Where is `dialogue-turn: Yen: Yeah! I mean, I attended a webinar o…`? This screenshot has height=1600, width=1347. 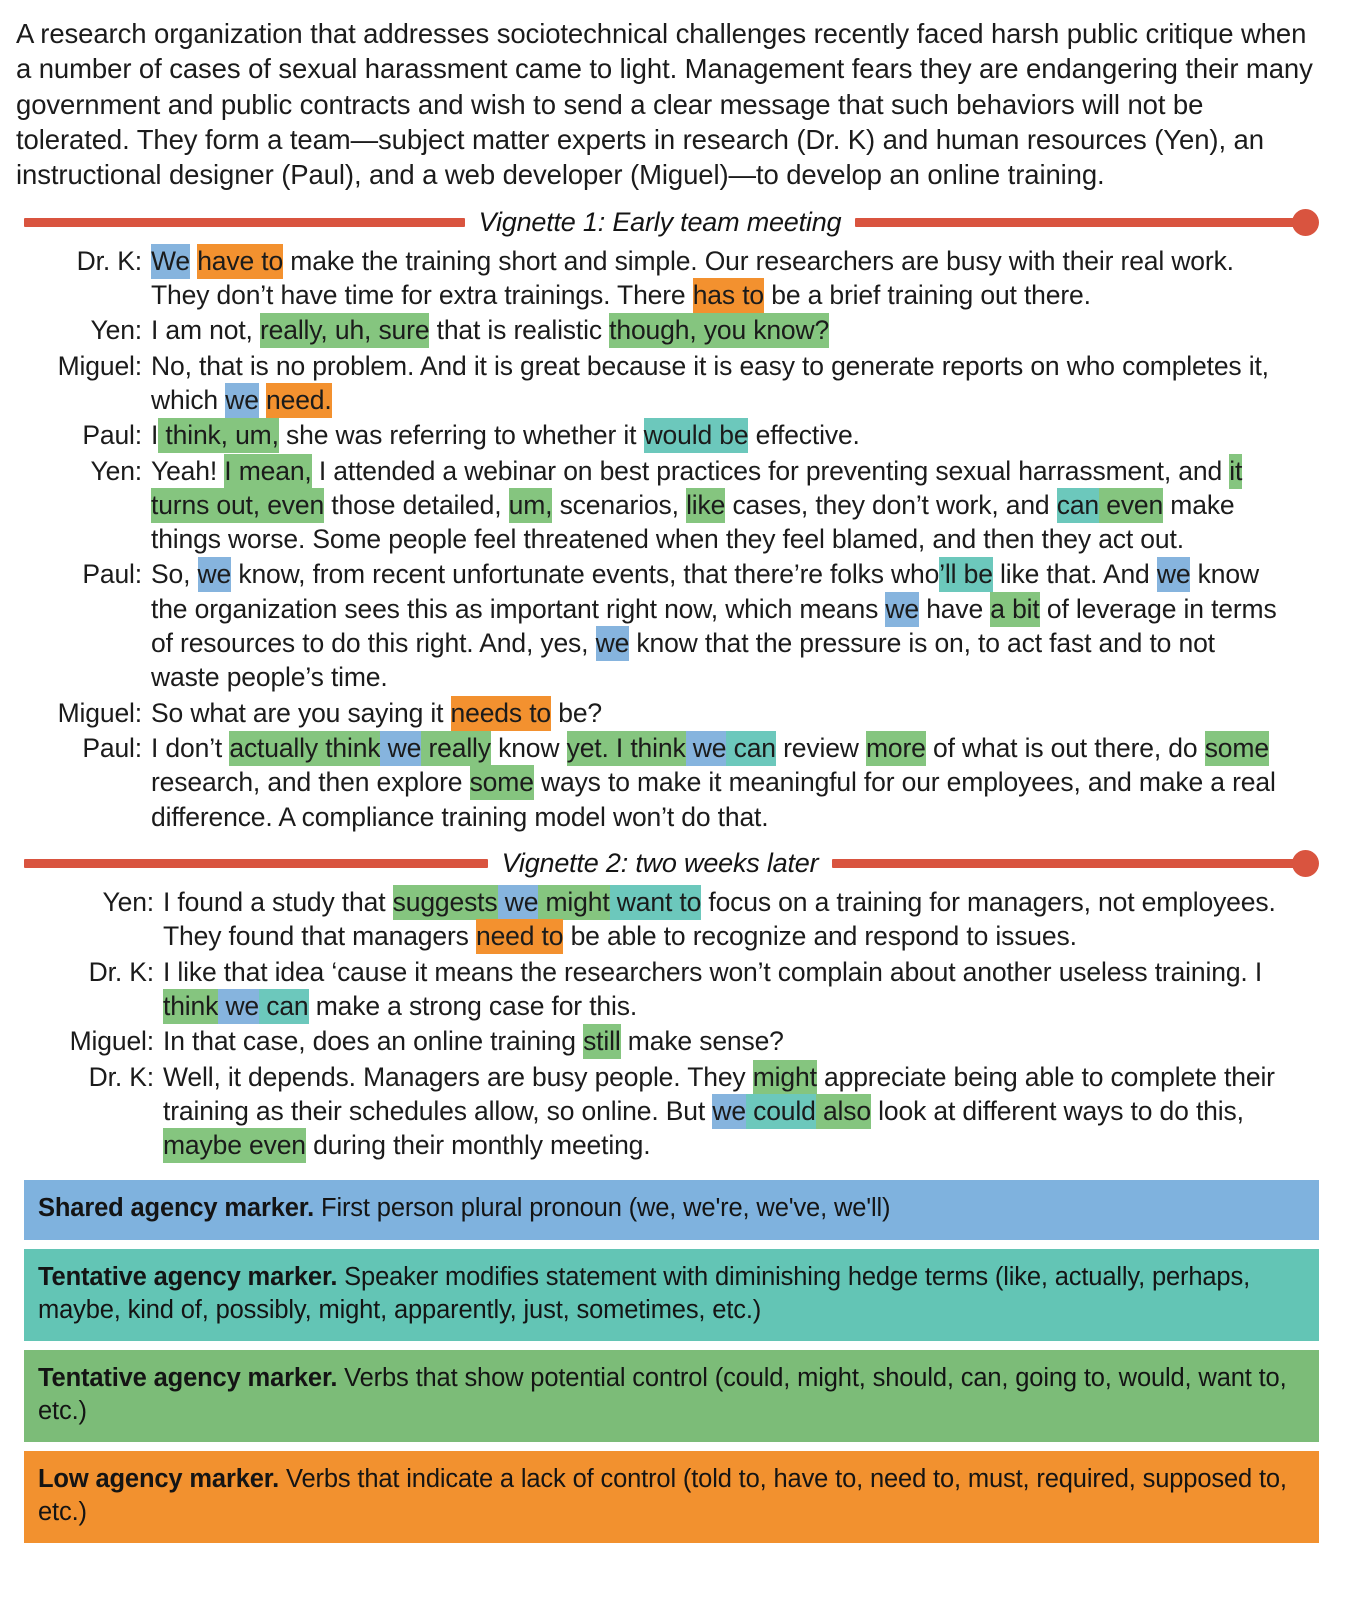
dialogue-turn: Yen: Yeah! I mean, I attended a webinar o… is located at coordinates (669, 505).